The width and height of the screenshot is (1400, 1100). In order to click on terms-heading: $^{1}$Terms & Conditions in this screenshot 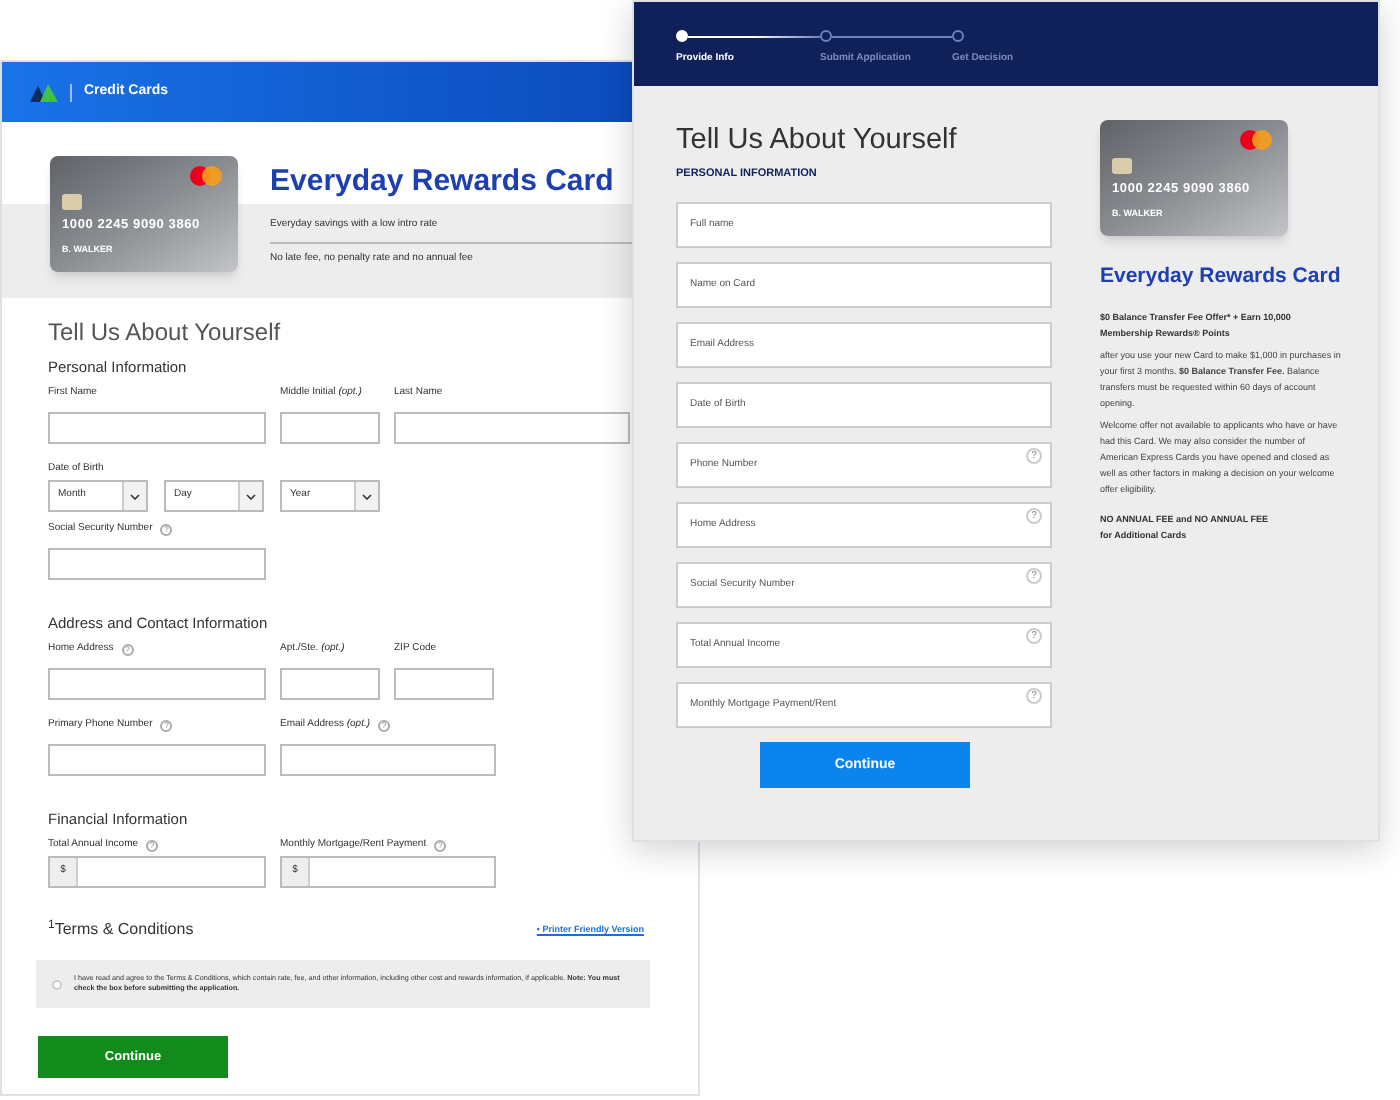, I will do `click(121, 930)`.